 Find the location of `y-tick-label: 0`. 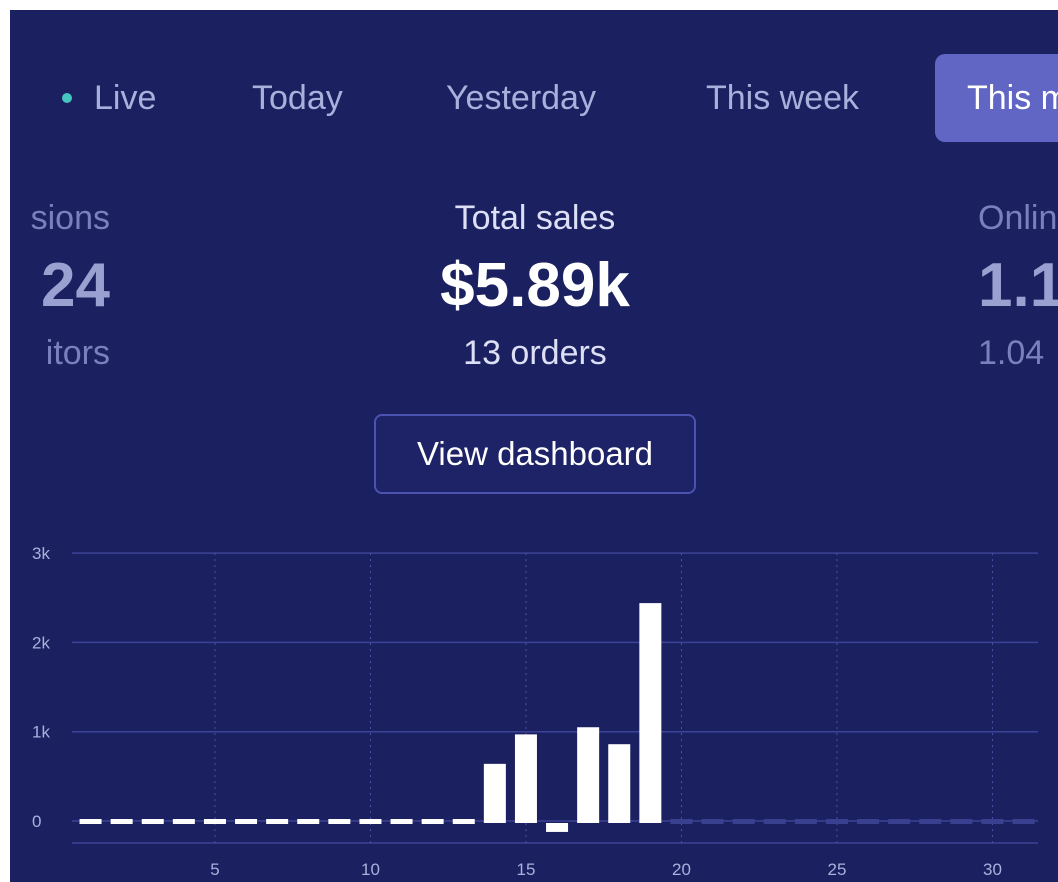

y-tick-label: 0 is located at coordinates (36, 821).